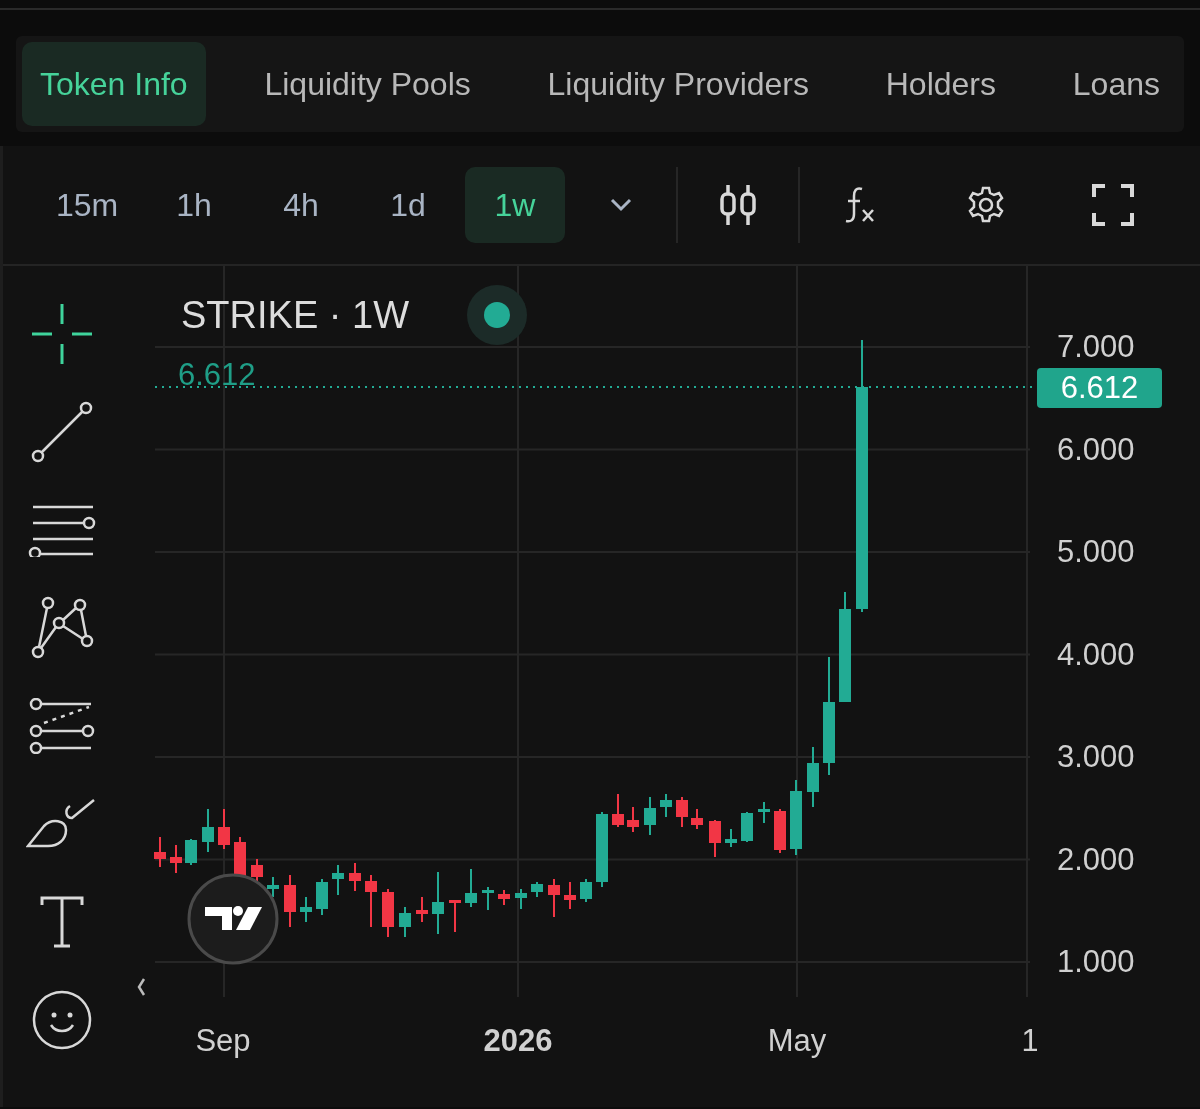 The image size is (1200, 1109). Describe the element at coordinates (860, 205) in the screenshot. I see `function-icon` at that location.